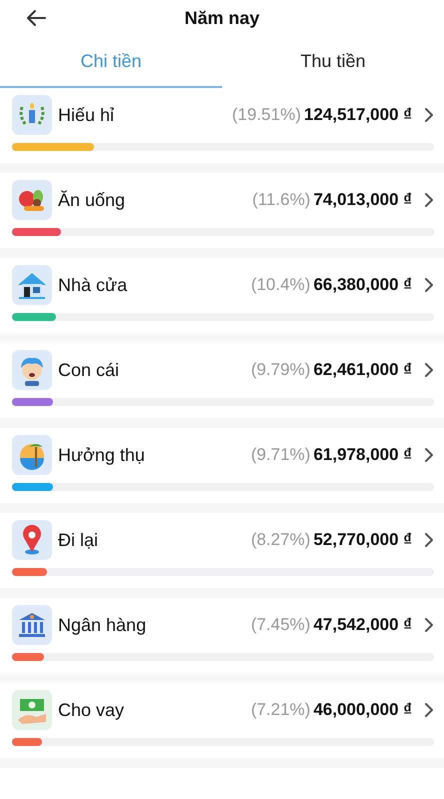 This screenshot has height=799, width=444. I want to click on food-icon, so click(32, 200).